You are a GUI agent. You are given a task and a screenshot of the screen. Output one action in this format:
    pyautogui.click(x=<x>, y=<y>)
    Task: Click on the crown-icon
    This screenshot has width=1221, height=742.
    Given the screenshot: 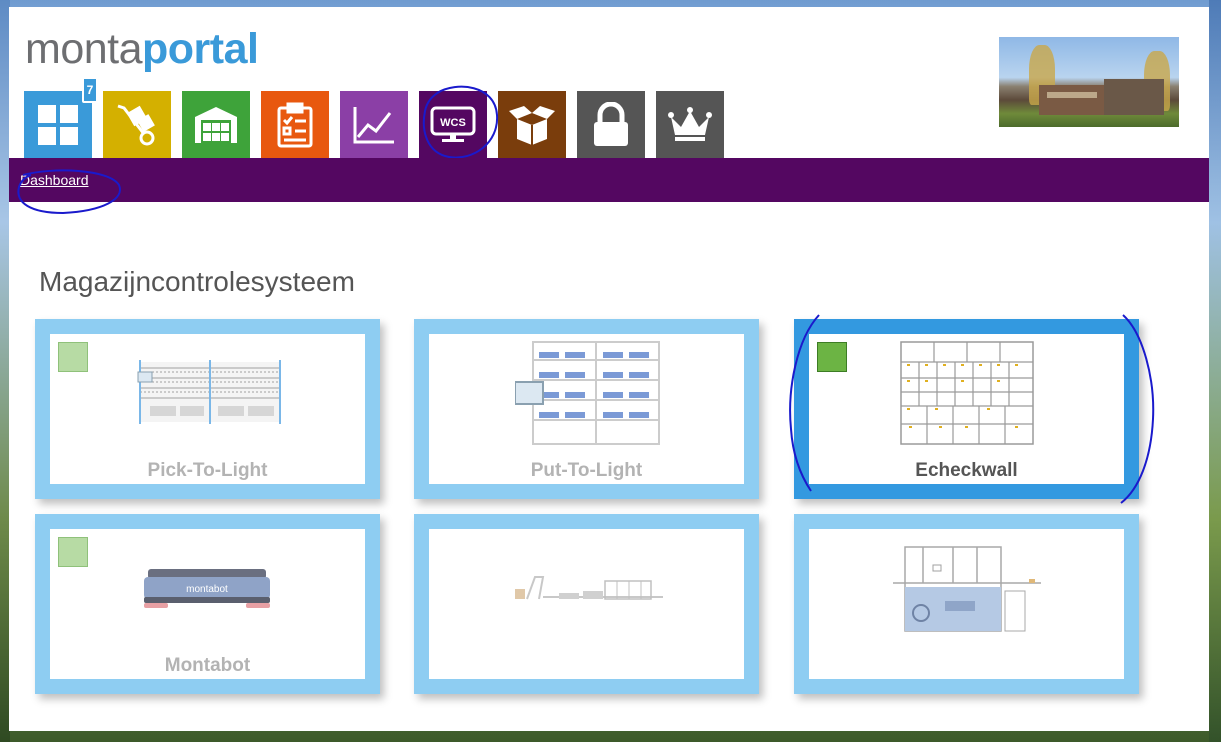 What is the action you would take?
    pyautogui.click(x=690, y=124)
    